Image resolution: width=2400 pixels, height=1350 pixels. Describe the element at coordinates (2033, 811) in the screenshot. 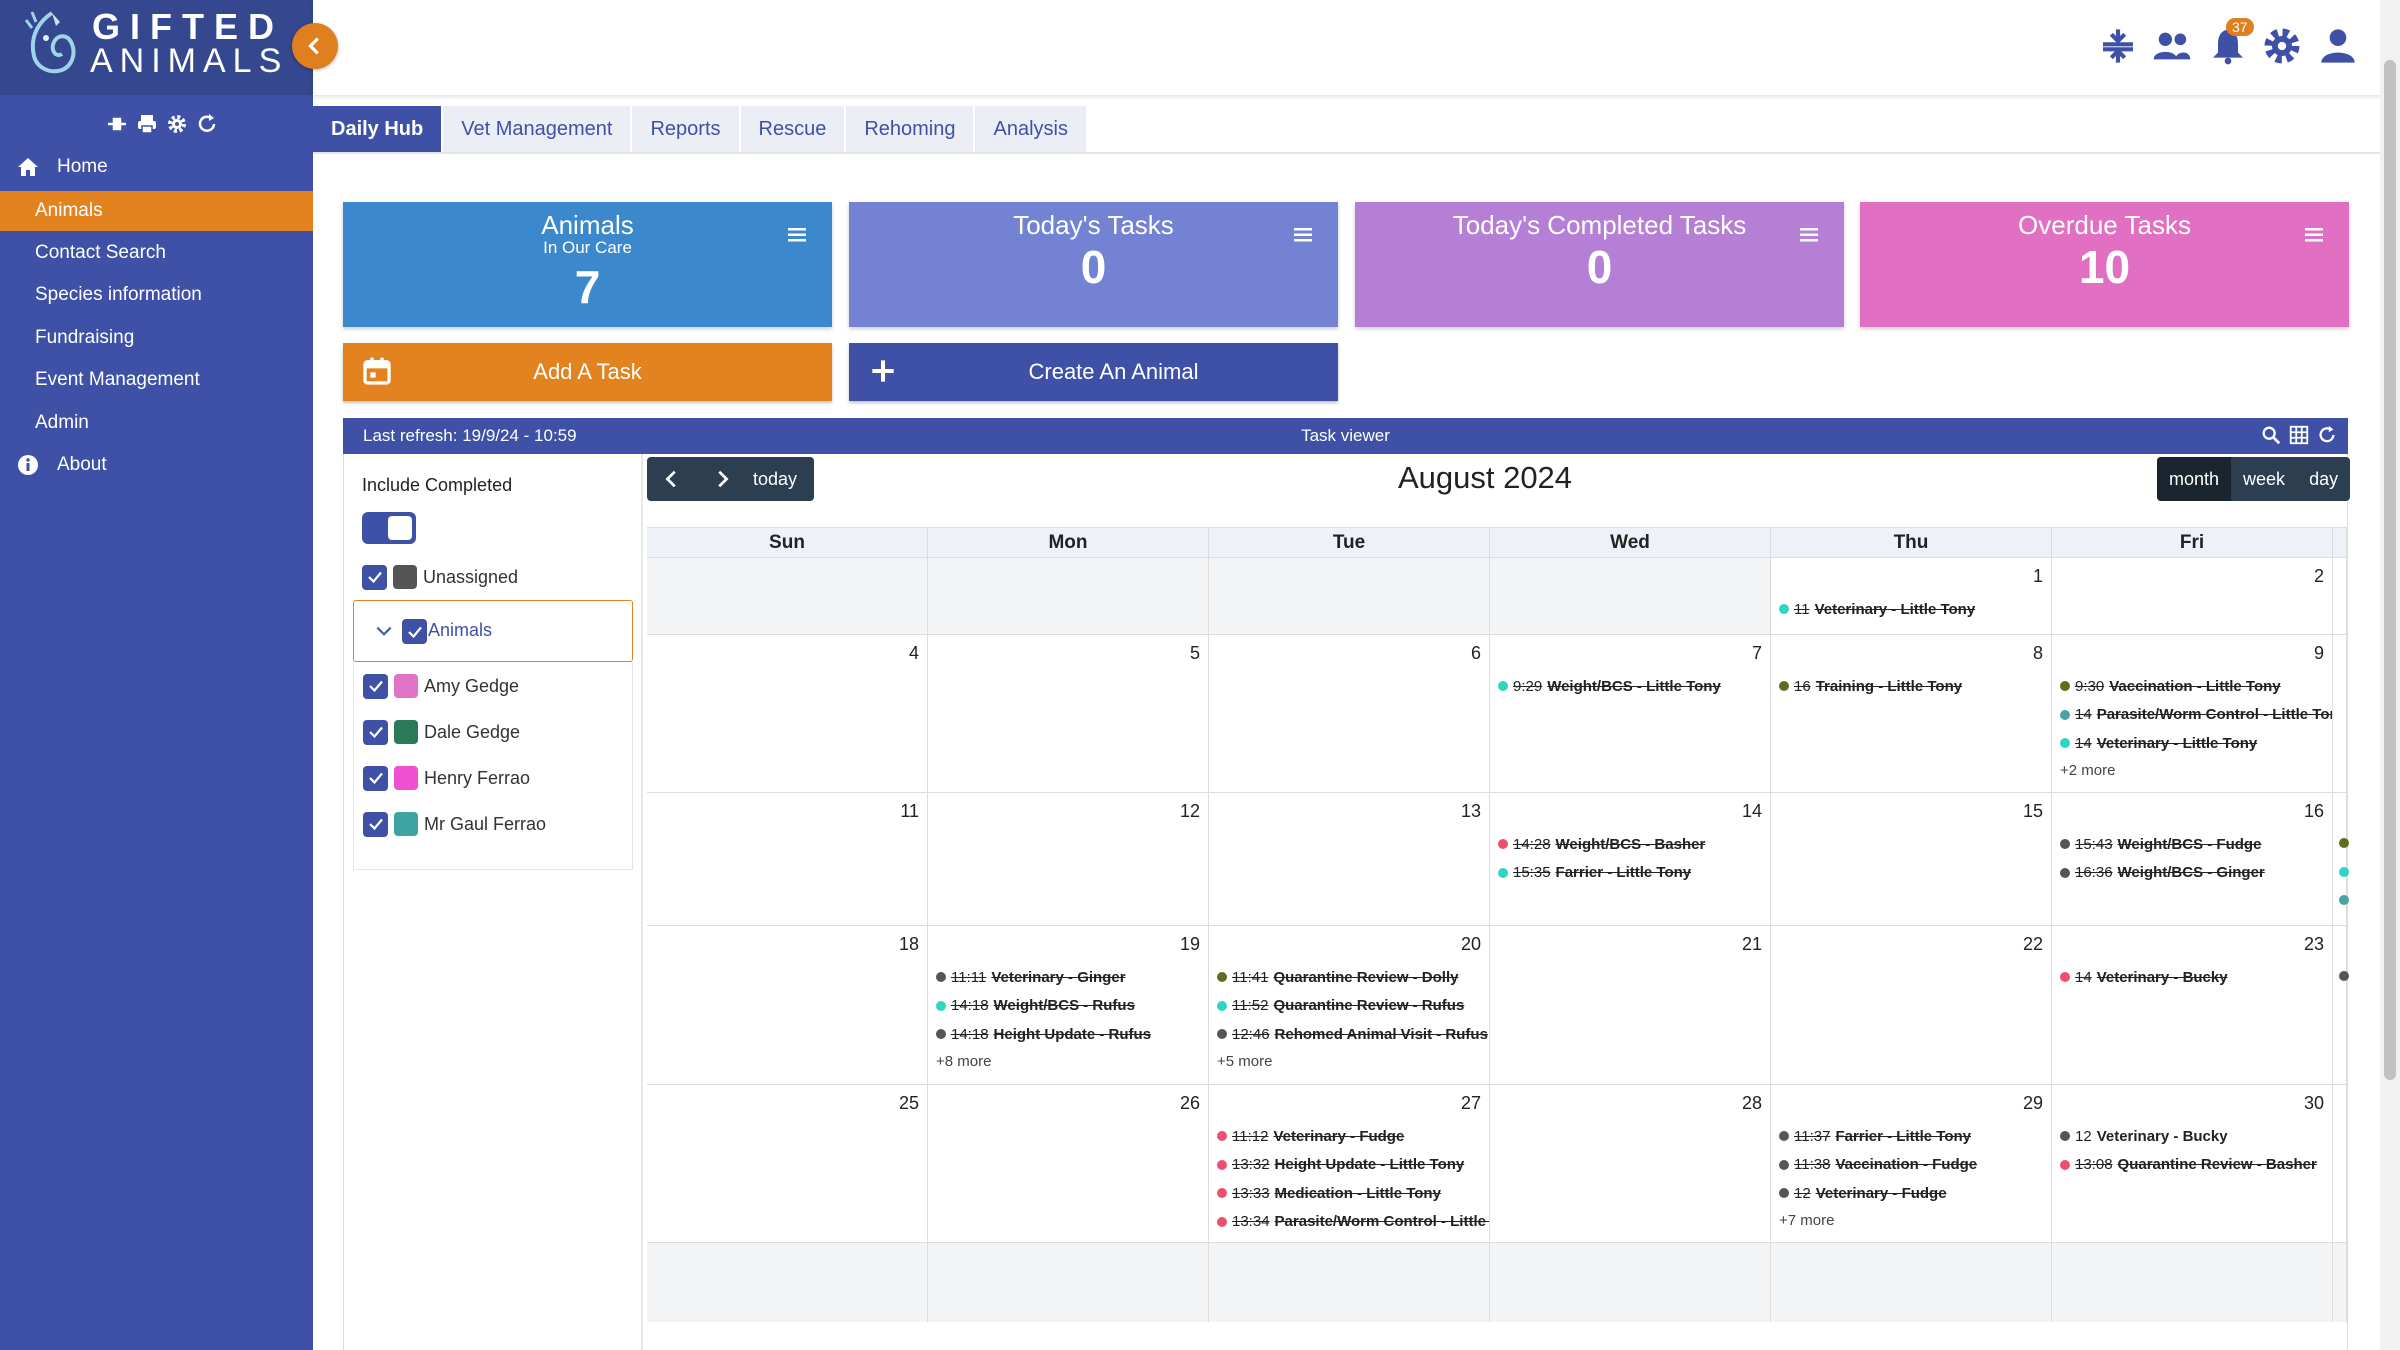

I see `day-number: 15` at that location.